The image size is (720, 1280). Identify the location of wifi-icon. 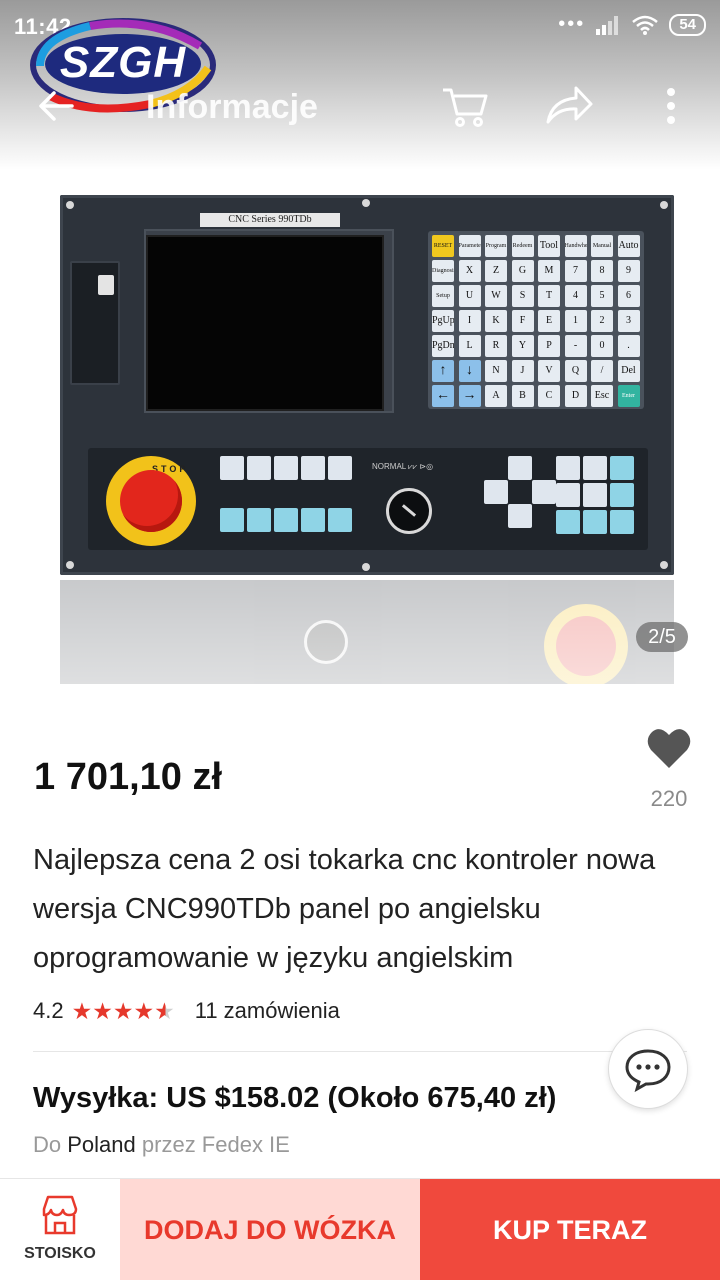
(645, 25).